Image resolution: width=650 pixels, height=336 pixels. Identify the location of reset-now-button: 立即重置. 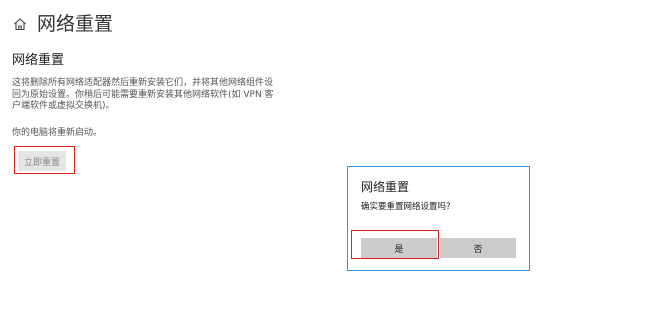
(42, 161).